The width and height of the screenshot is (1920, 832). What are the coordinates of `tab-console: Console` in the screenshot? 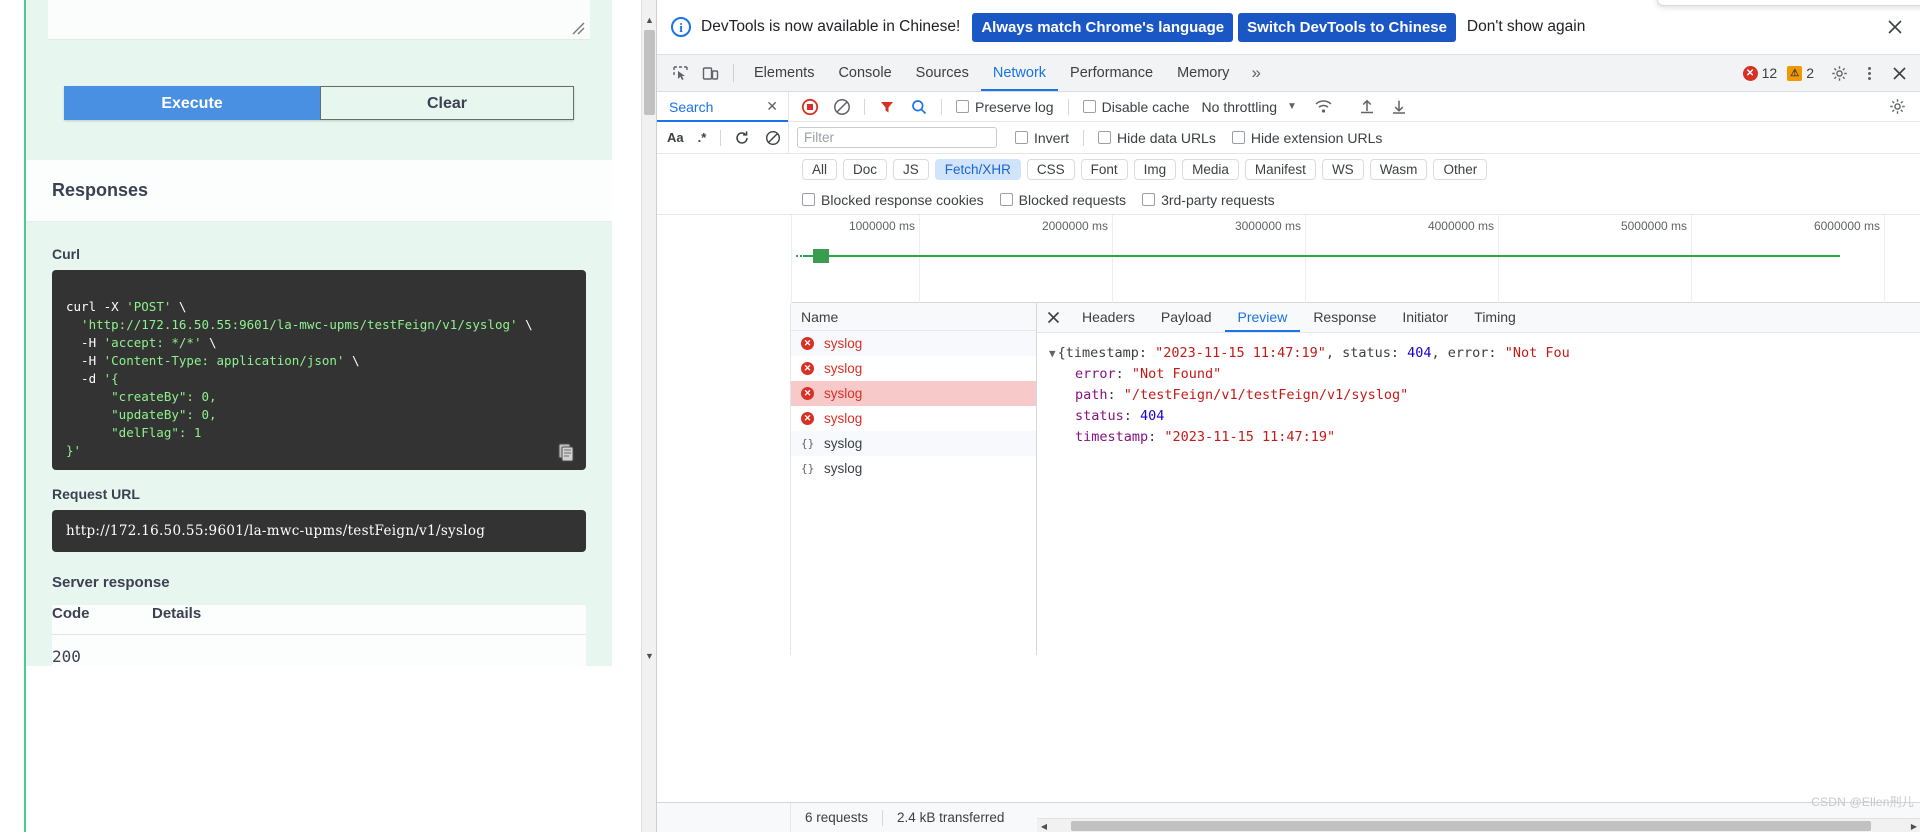 It's located at (864, 73).